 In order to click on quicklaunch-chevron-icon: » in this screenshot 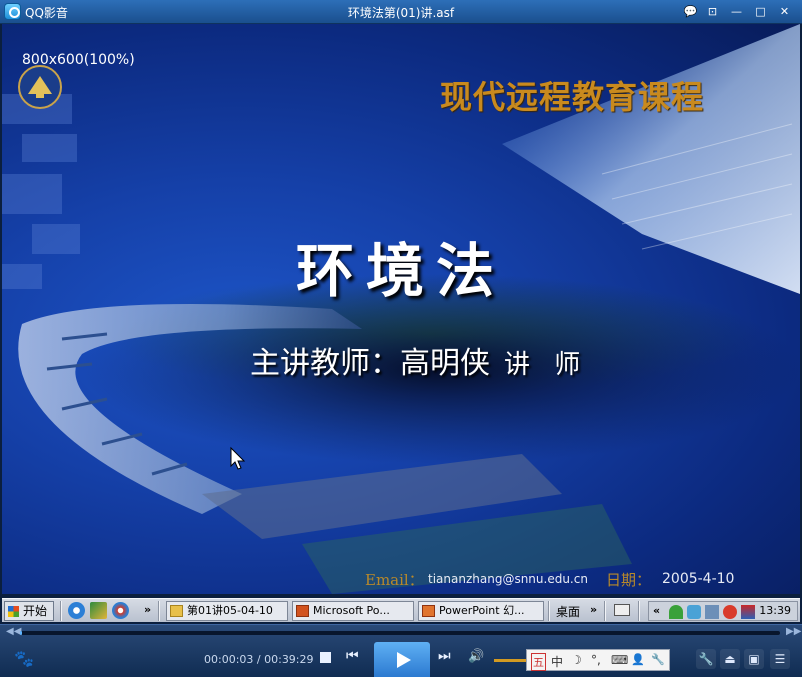, I will do `click(147, 609)`.